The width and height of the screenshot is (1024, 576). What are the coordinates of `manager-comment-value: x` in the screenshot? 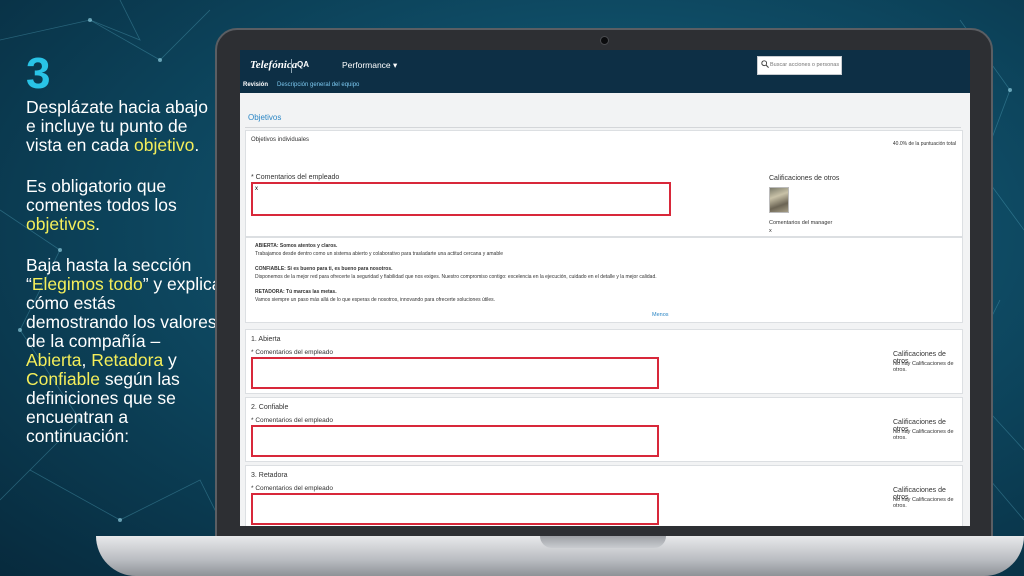 It's located at (770, 231).